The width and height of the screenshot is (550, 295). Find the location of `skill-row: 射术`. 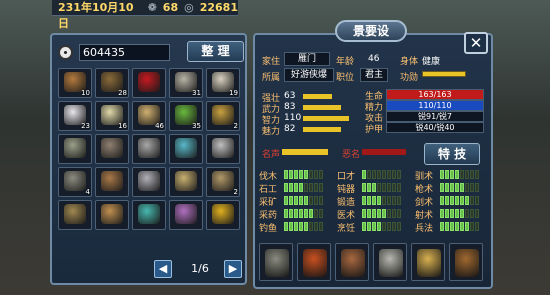

skill-row: 射术 is located at coordinates (453, 214).